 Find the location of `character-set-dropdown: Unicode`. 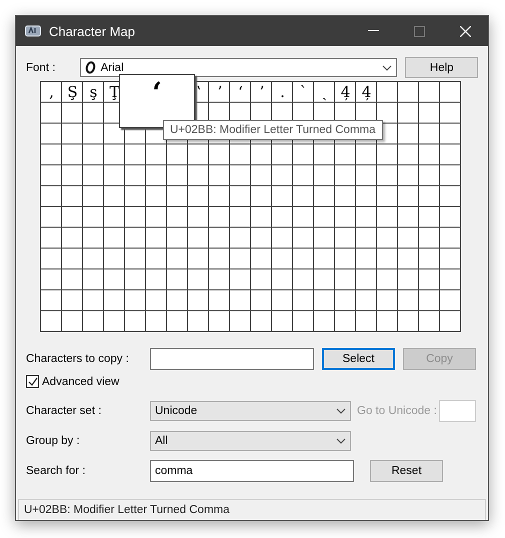

character-set-dropdown: Unicode is located at coordinates (250, 411).